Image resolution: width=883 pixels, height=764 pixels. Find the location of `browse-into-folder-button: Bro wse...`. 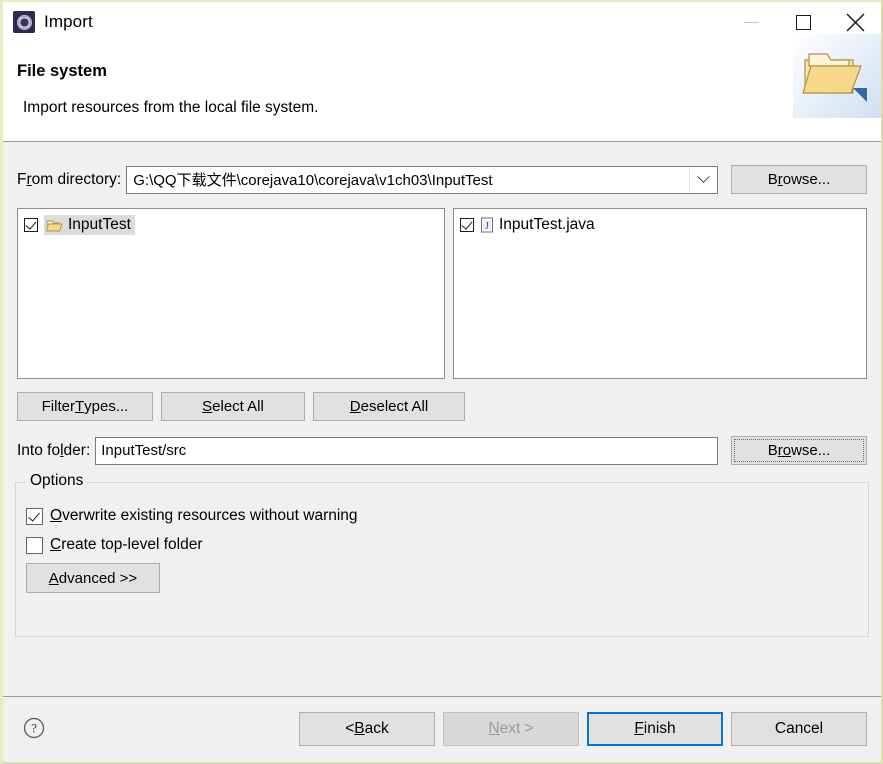

browse-into-folder-button: Bro wse... is located at coordinates (799, 450).